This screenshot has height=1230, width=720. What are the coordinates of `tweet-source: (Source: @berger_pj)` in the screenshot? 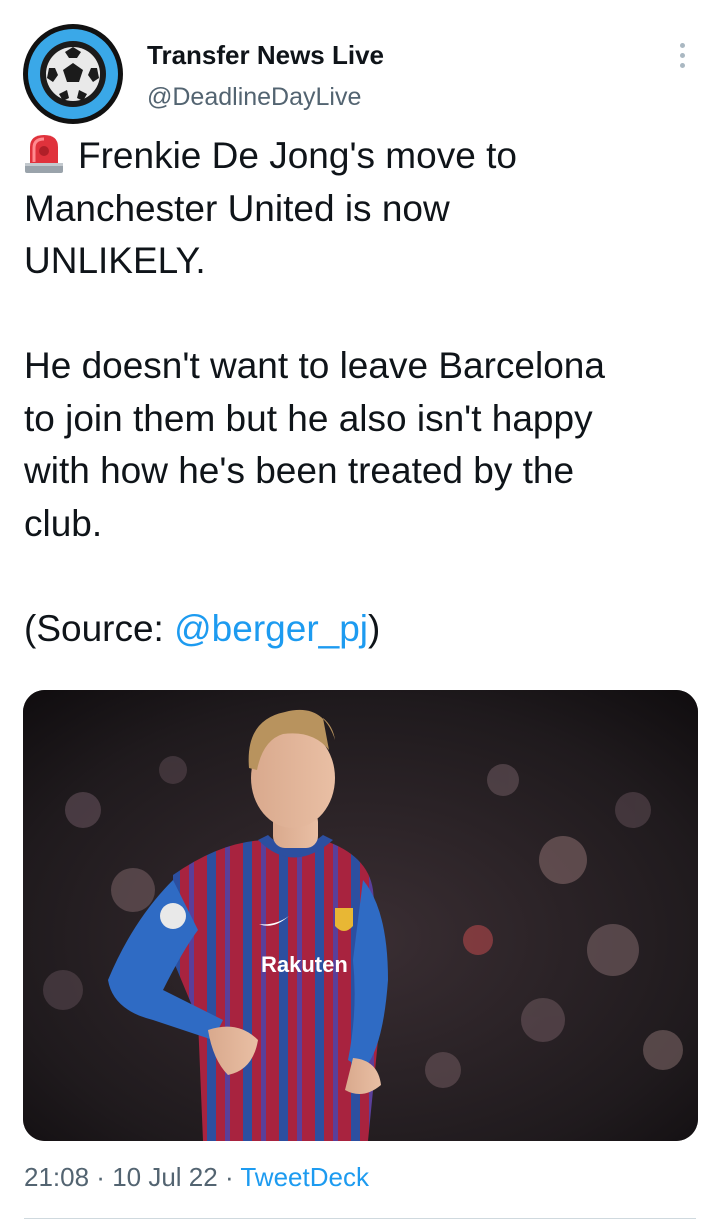 It's located at (364, 629).